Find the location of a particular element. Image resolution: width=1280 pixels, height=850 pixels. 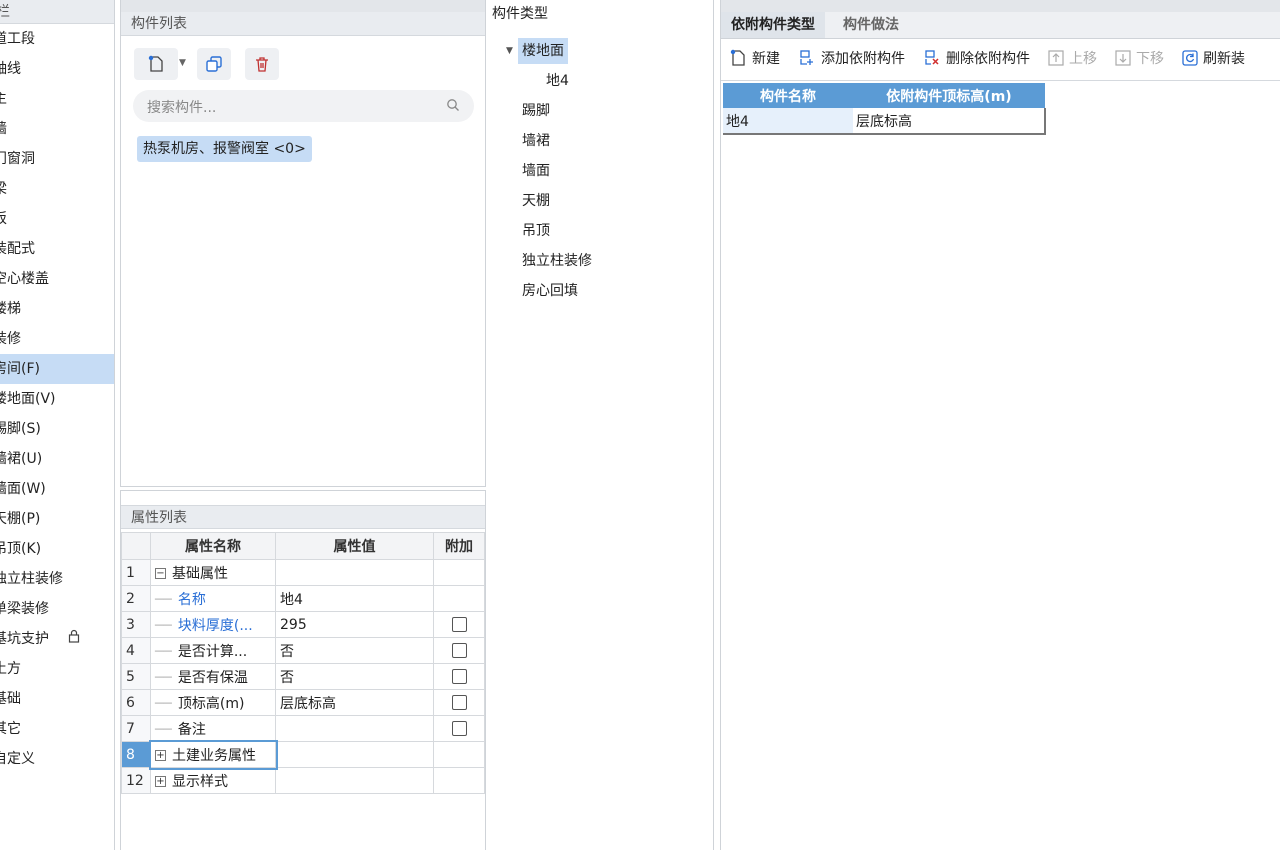

sidebar-item: 基础 is located at coordinates (57, 699).